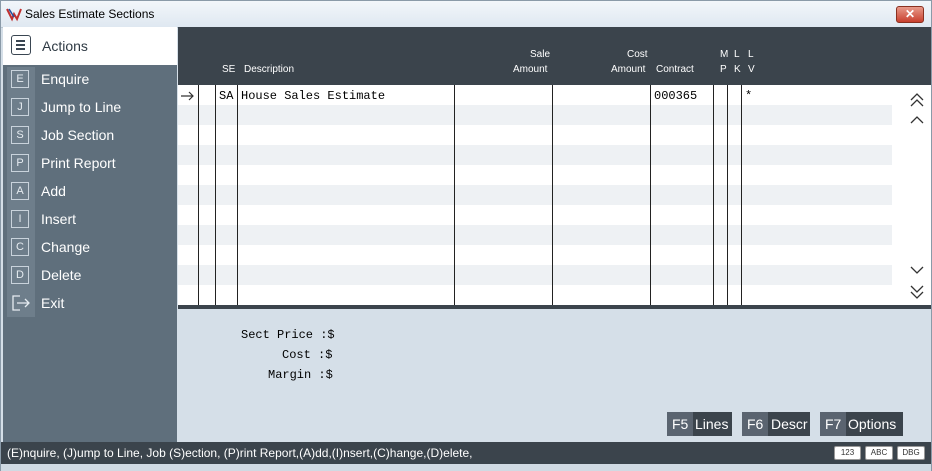 This screenshot has height=471, width=932. What do you see at coordinates (313, 96) in the screenshot?
I see `cell-description: House Sales Estimate` at bounding box center [313, 96].